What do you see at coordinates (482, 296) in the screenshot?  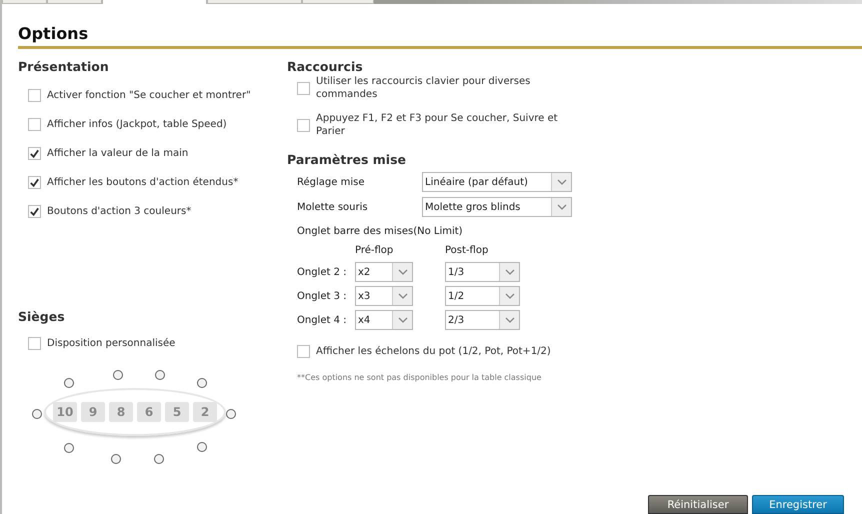 I see `dropdown: 1/2` at bounding box center [482, 296].